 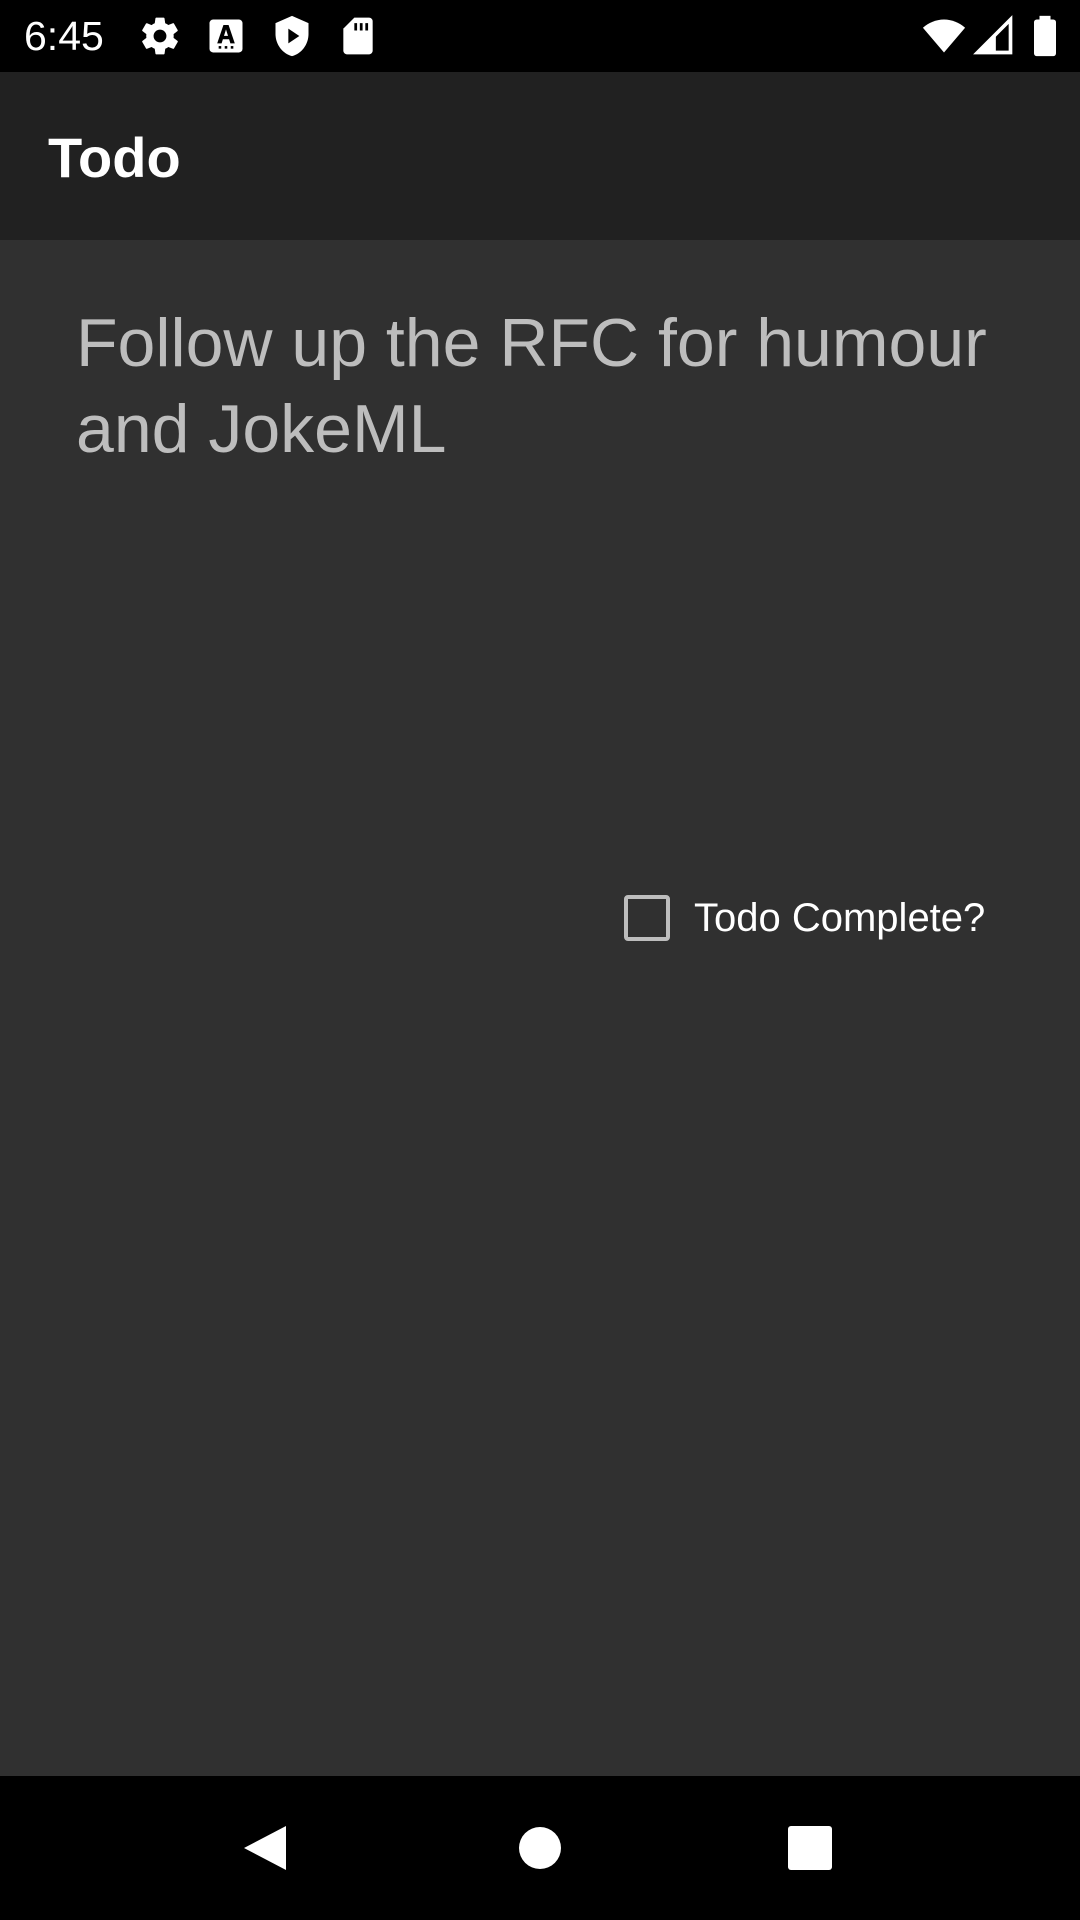 I want to click on settings-icon, so click(x=160, y=36).